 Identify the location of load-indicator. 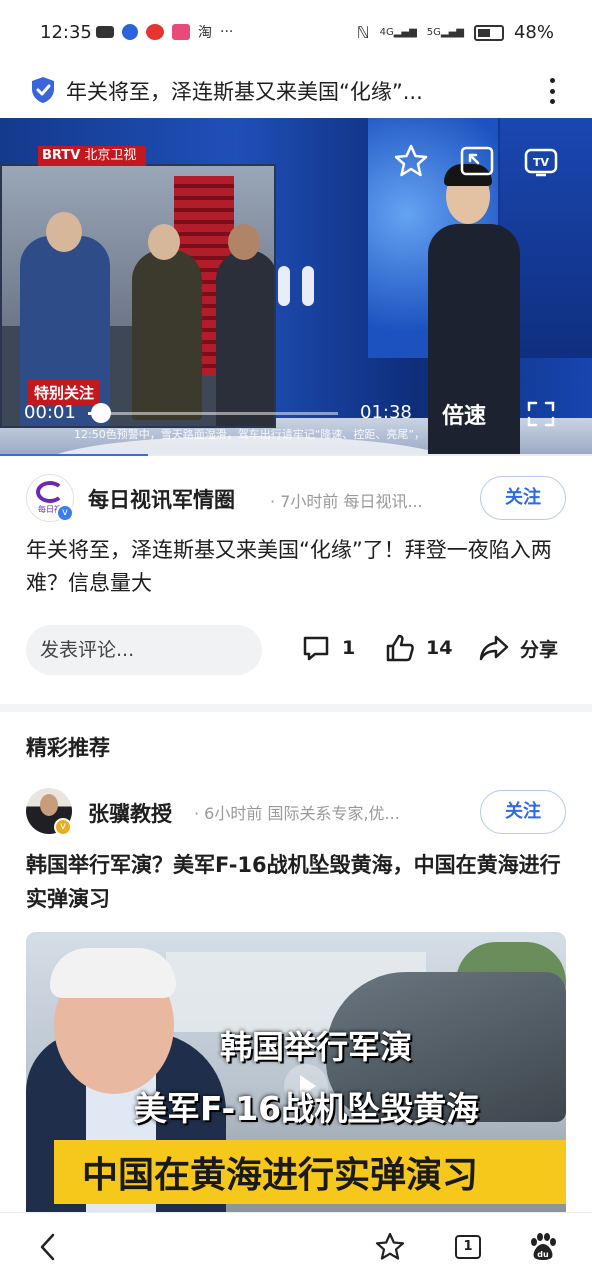
(74, 455).